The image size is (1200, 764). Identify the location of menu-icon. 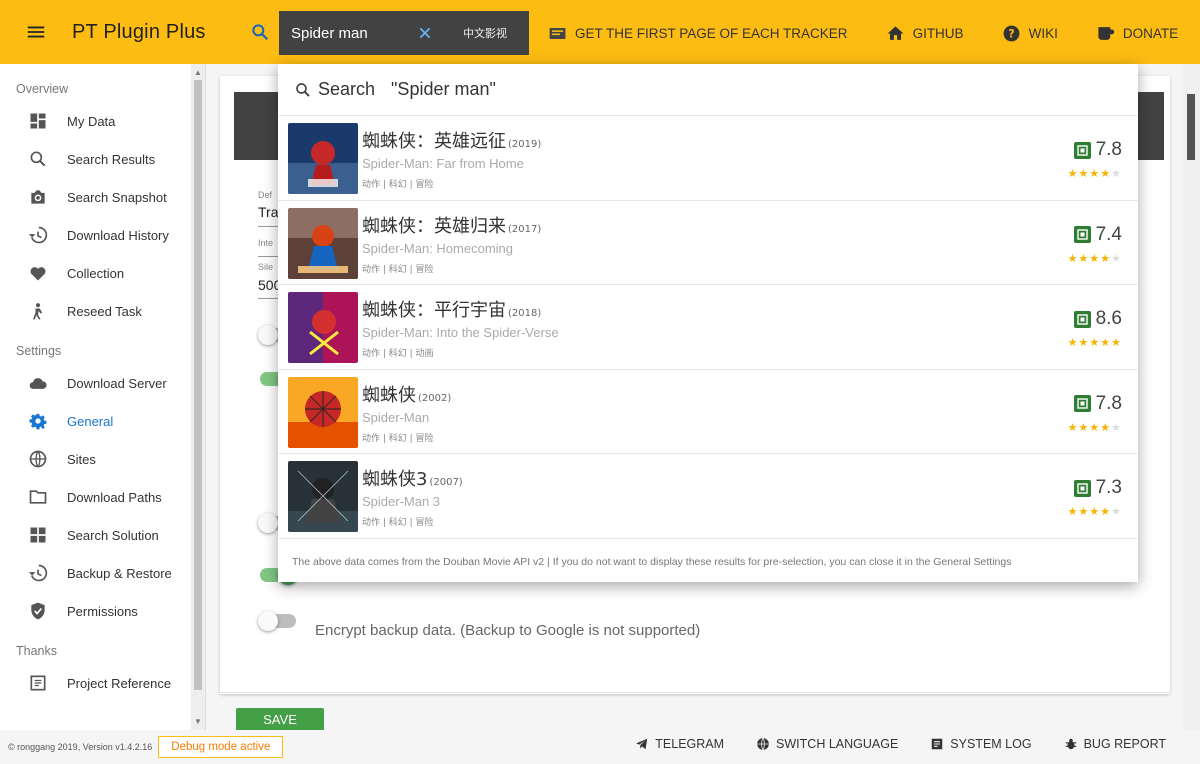
(36, 32).